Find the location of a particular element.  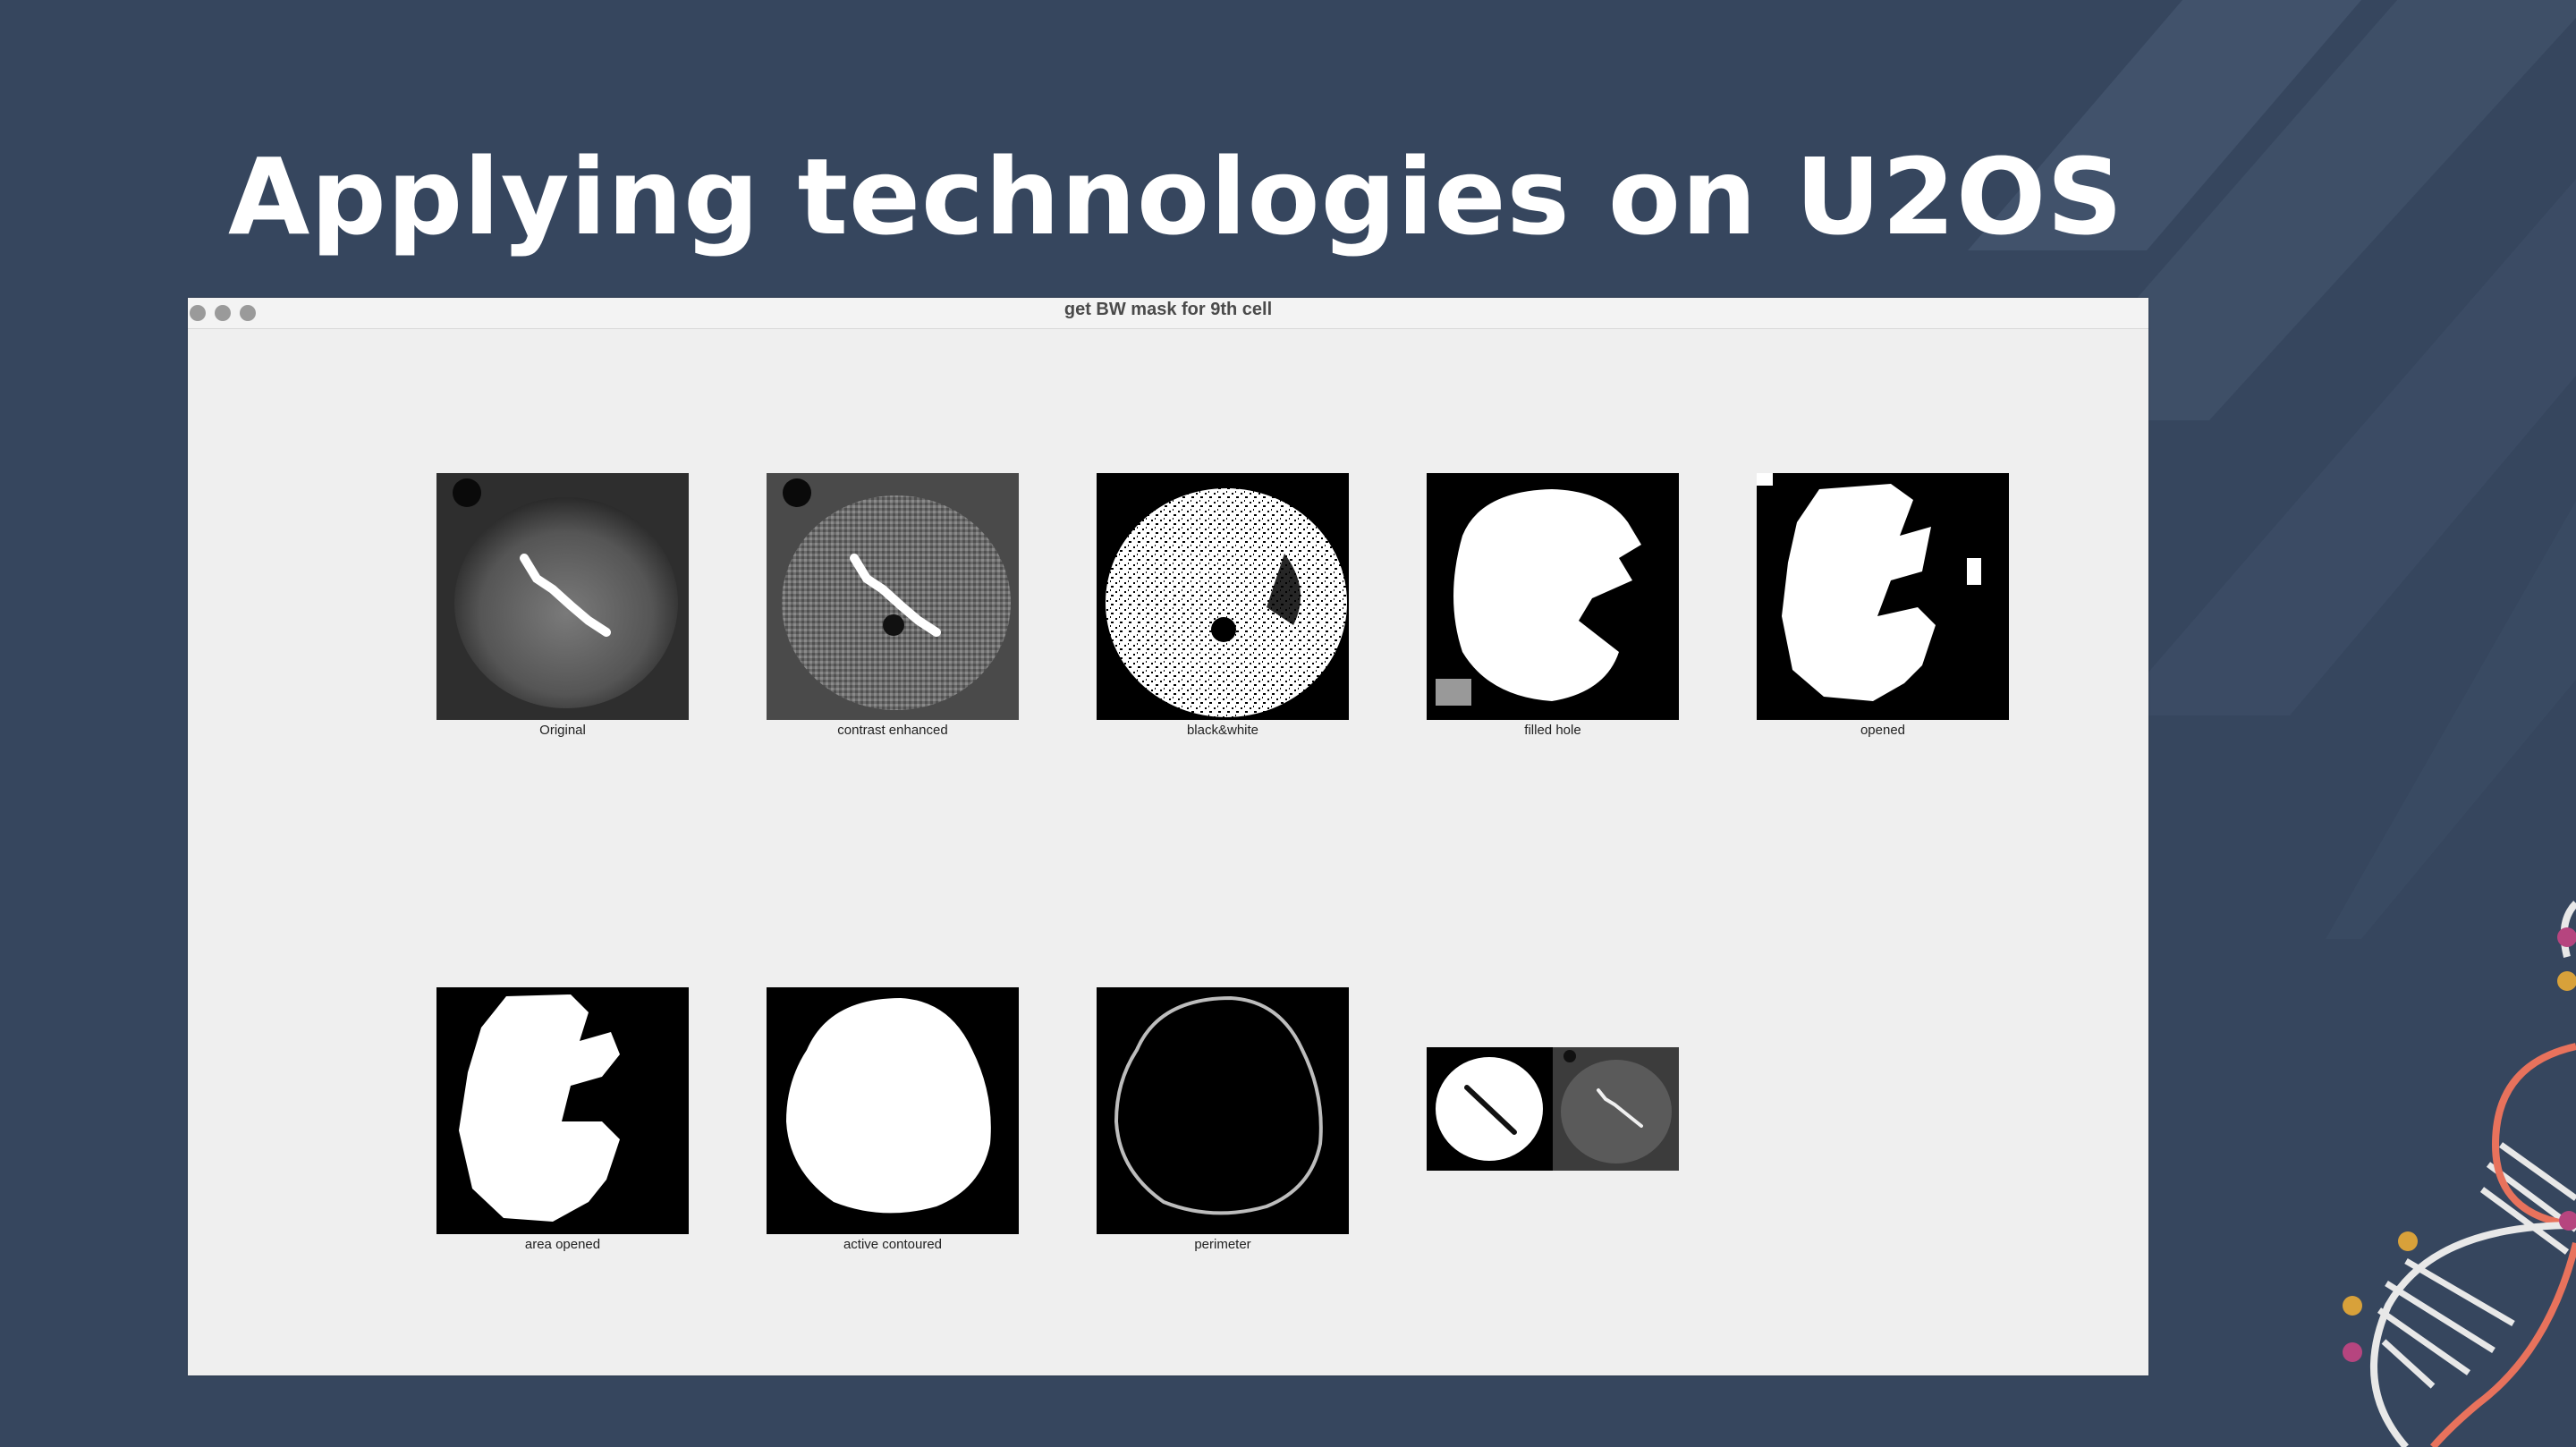

panel-filled-hole: filled hole is located at coordinates (1553, 605).